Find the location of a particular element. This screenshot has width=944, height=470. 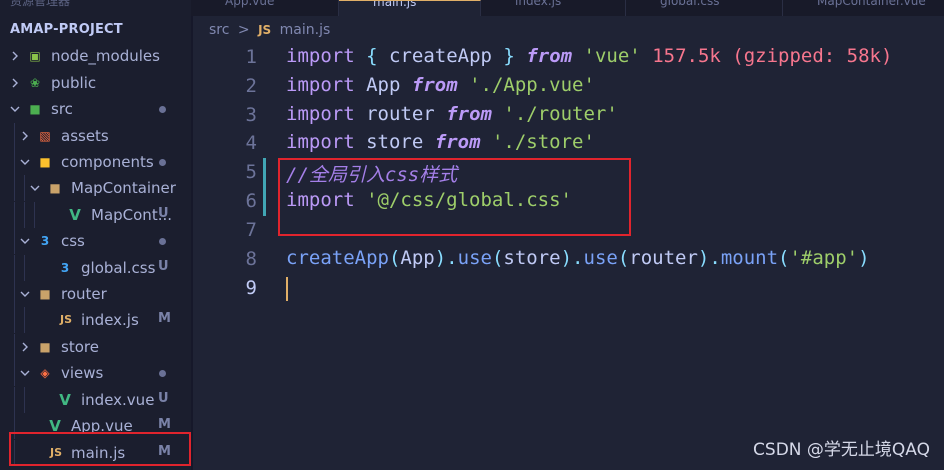

editor-tab: main.js is located at coordinates (410, 8).